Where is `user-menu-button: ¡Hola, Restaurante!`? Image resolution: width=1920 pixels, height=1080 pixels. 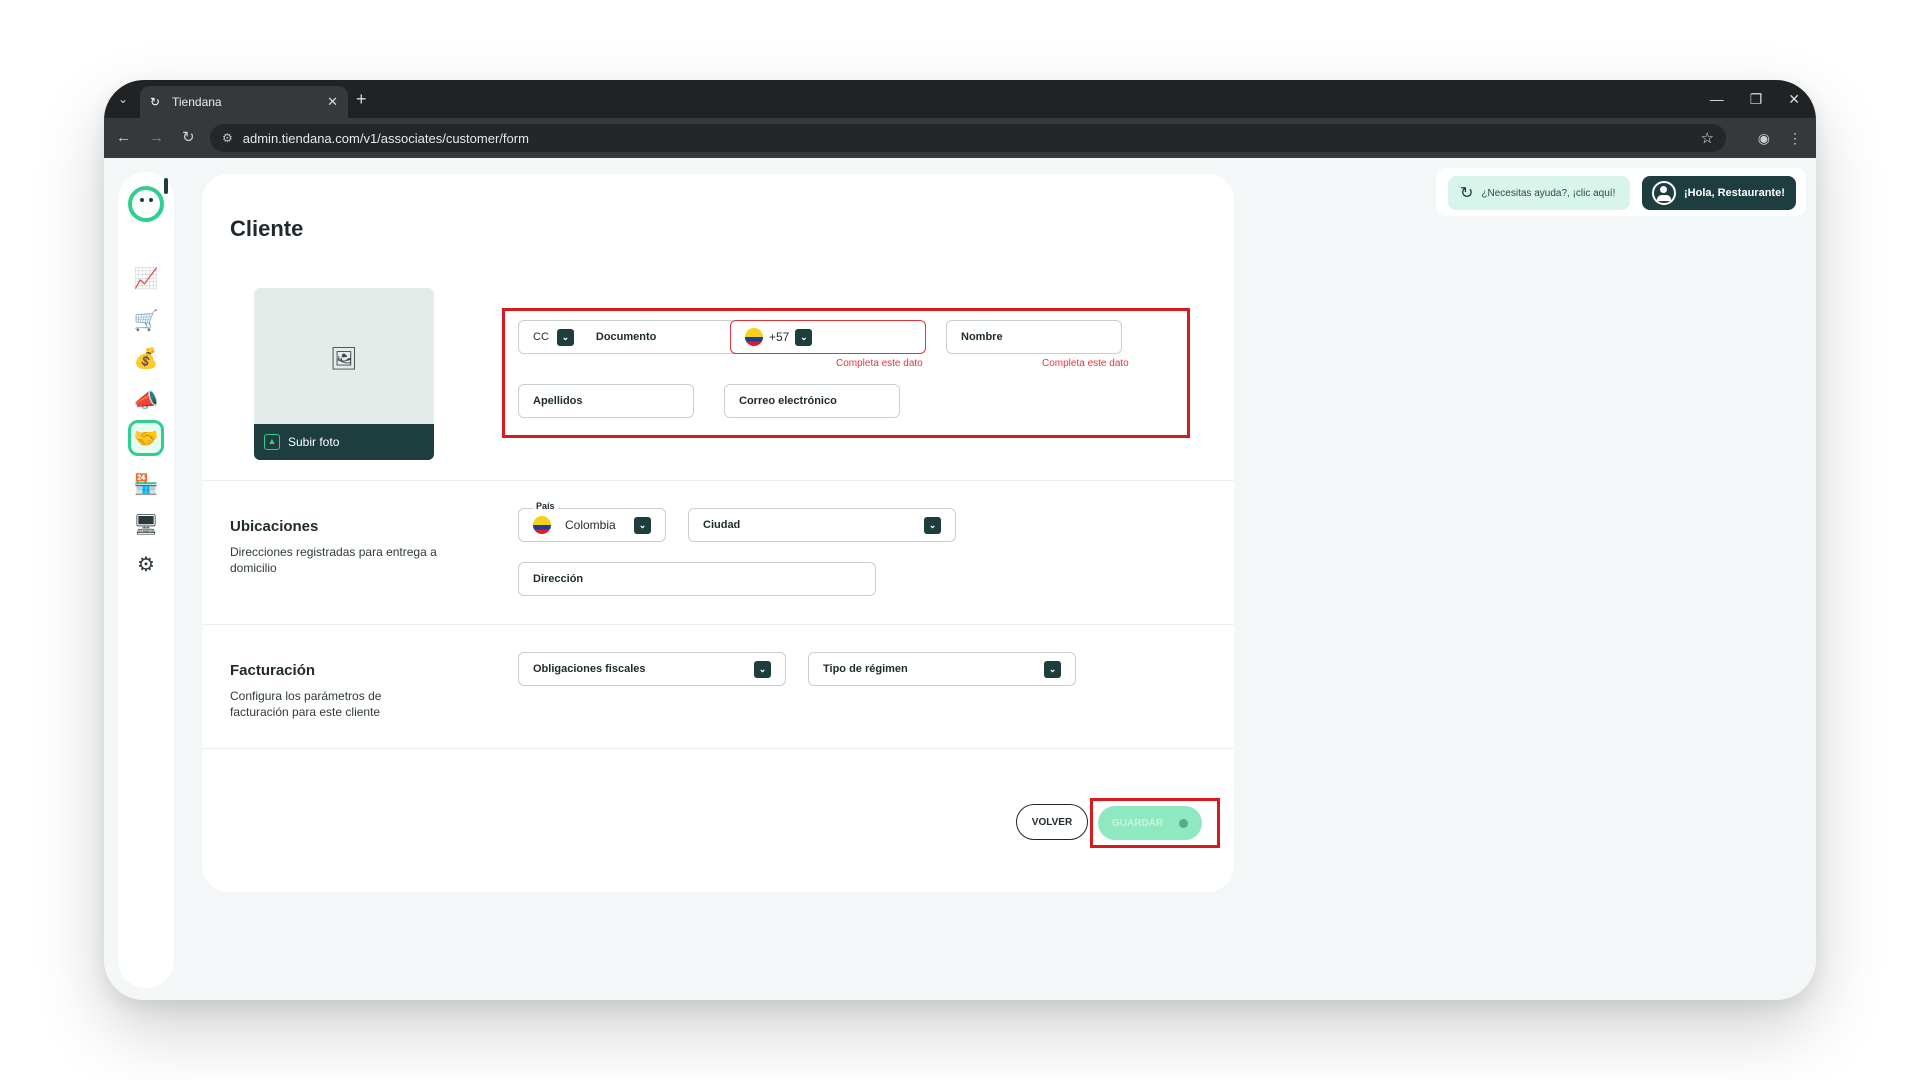 user-menu-button: ¡Hola, Restaurante! is located at coordinates (1719, 193).